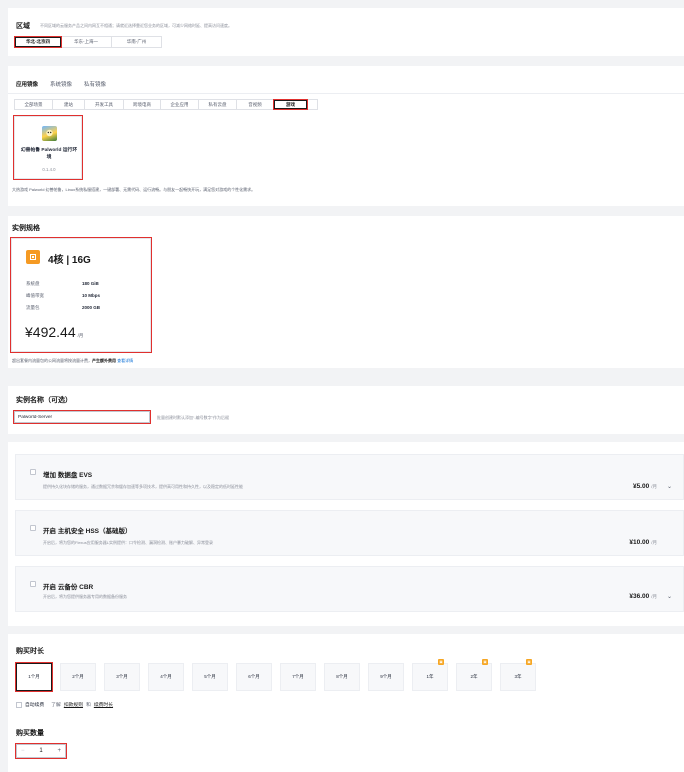 The width and height of the screenshot is (684, 772). I want to click on addon-hss-checkbox, so click(33, 528).